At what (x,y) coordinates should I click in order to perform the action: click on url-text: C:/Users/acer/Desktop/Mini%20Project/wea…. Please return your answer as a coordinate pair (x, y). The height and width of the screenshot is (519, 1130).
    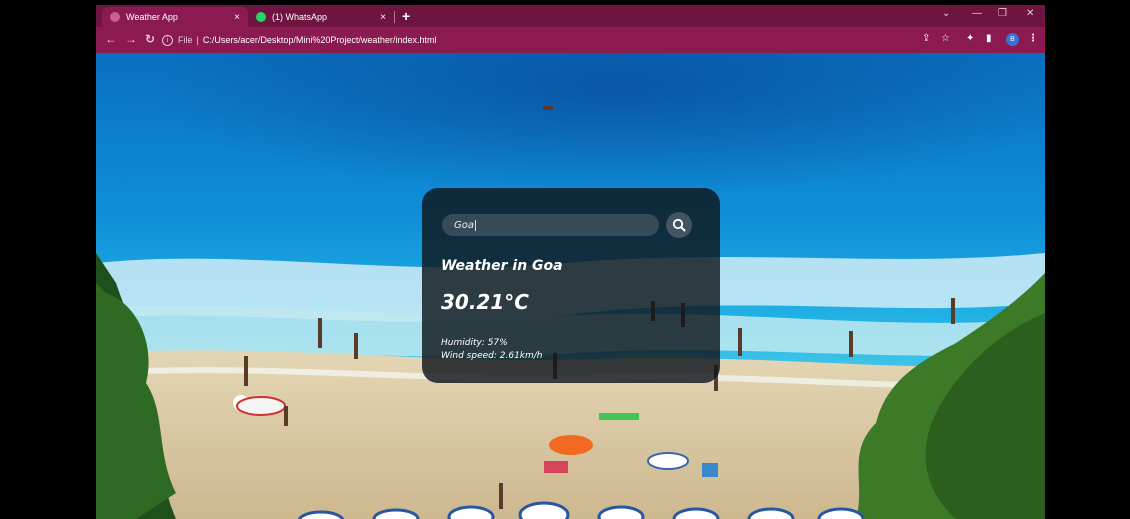
    Looking at the image, I should click on (319, 40).